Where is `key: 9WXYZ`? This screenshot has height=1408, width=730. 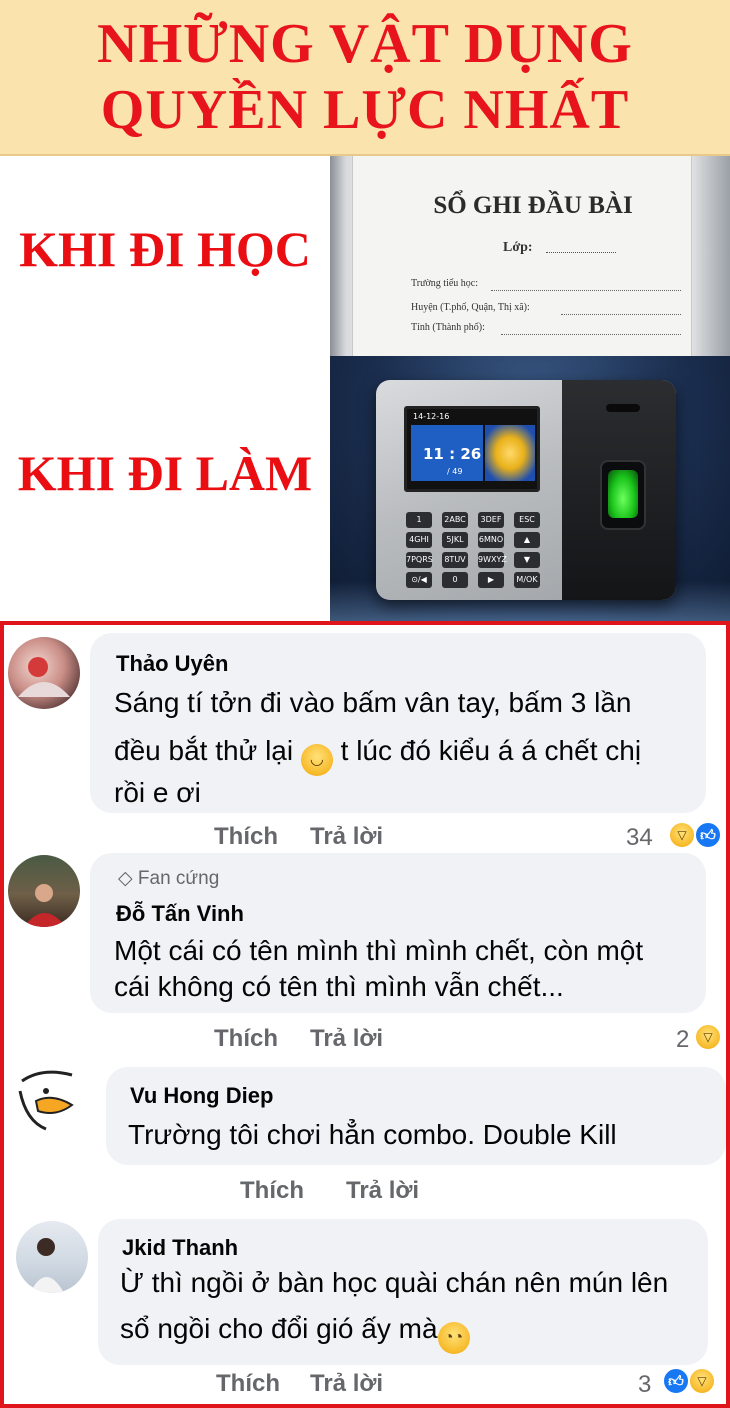
key: 9WXYZ is located at coordinates (492, 560).